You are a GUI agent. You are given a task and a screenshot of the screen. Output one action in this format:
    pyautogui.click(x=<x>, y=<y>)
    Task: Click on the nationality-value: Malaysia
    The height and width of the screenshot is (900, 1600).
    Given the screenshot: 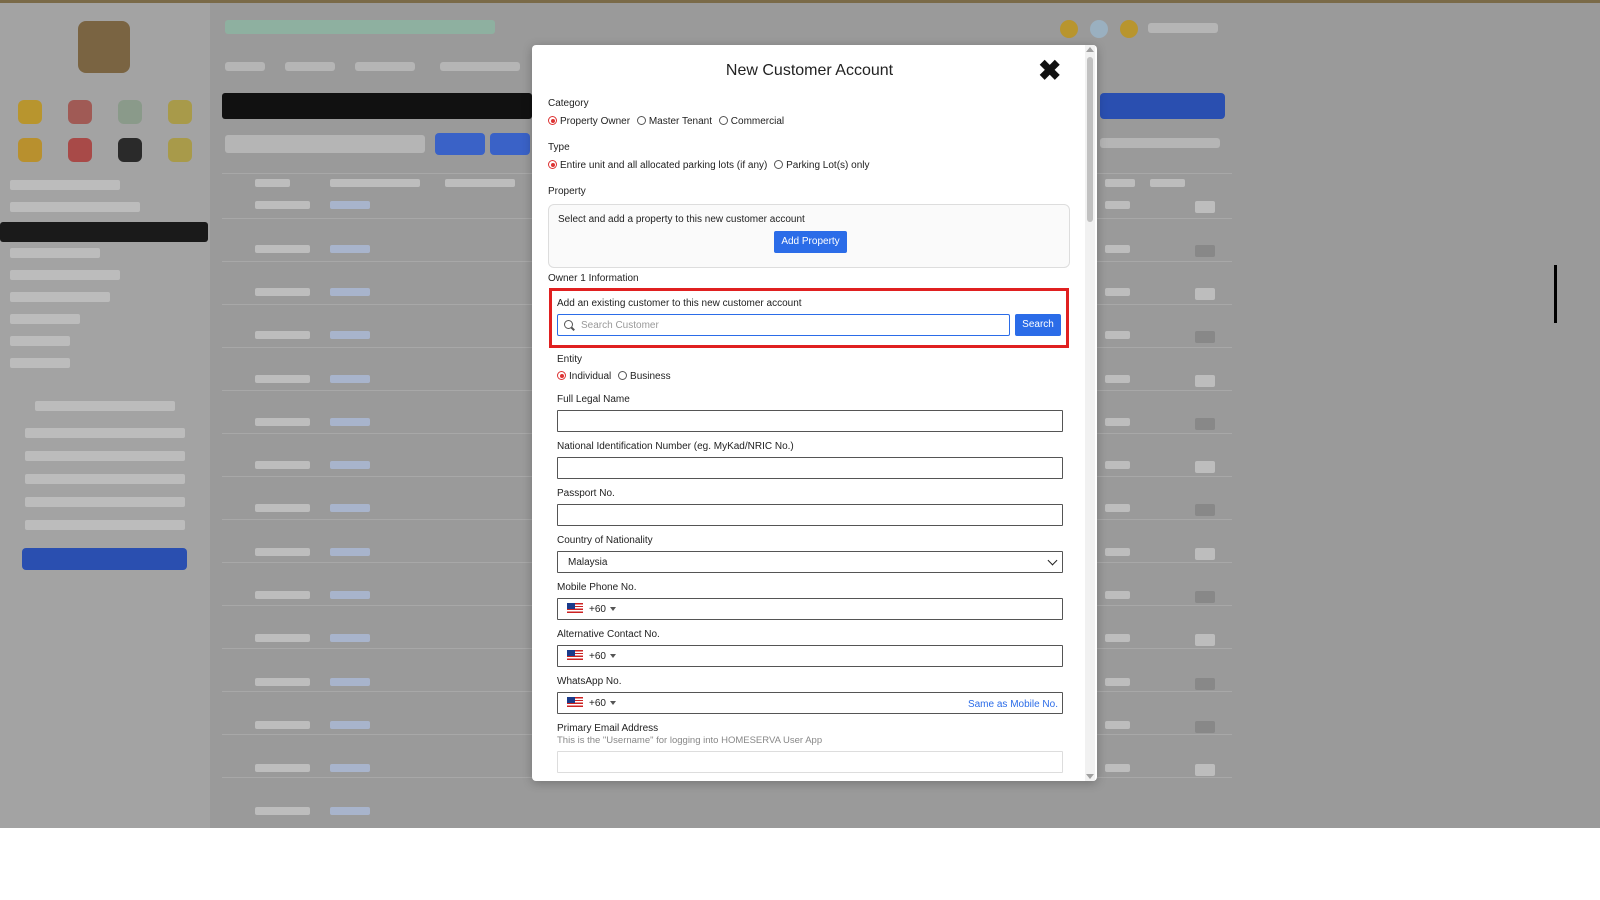 What is the action you would take?
    pyautogui.click(x=588, y=562)
    